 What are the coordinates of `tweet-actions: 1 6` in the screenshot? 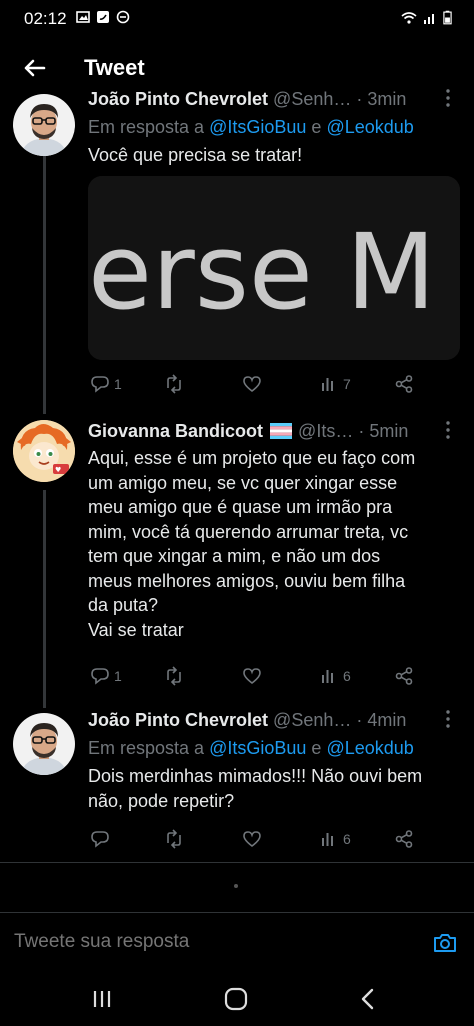 It's located at (253, 676).